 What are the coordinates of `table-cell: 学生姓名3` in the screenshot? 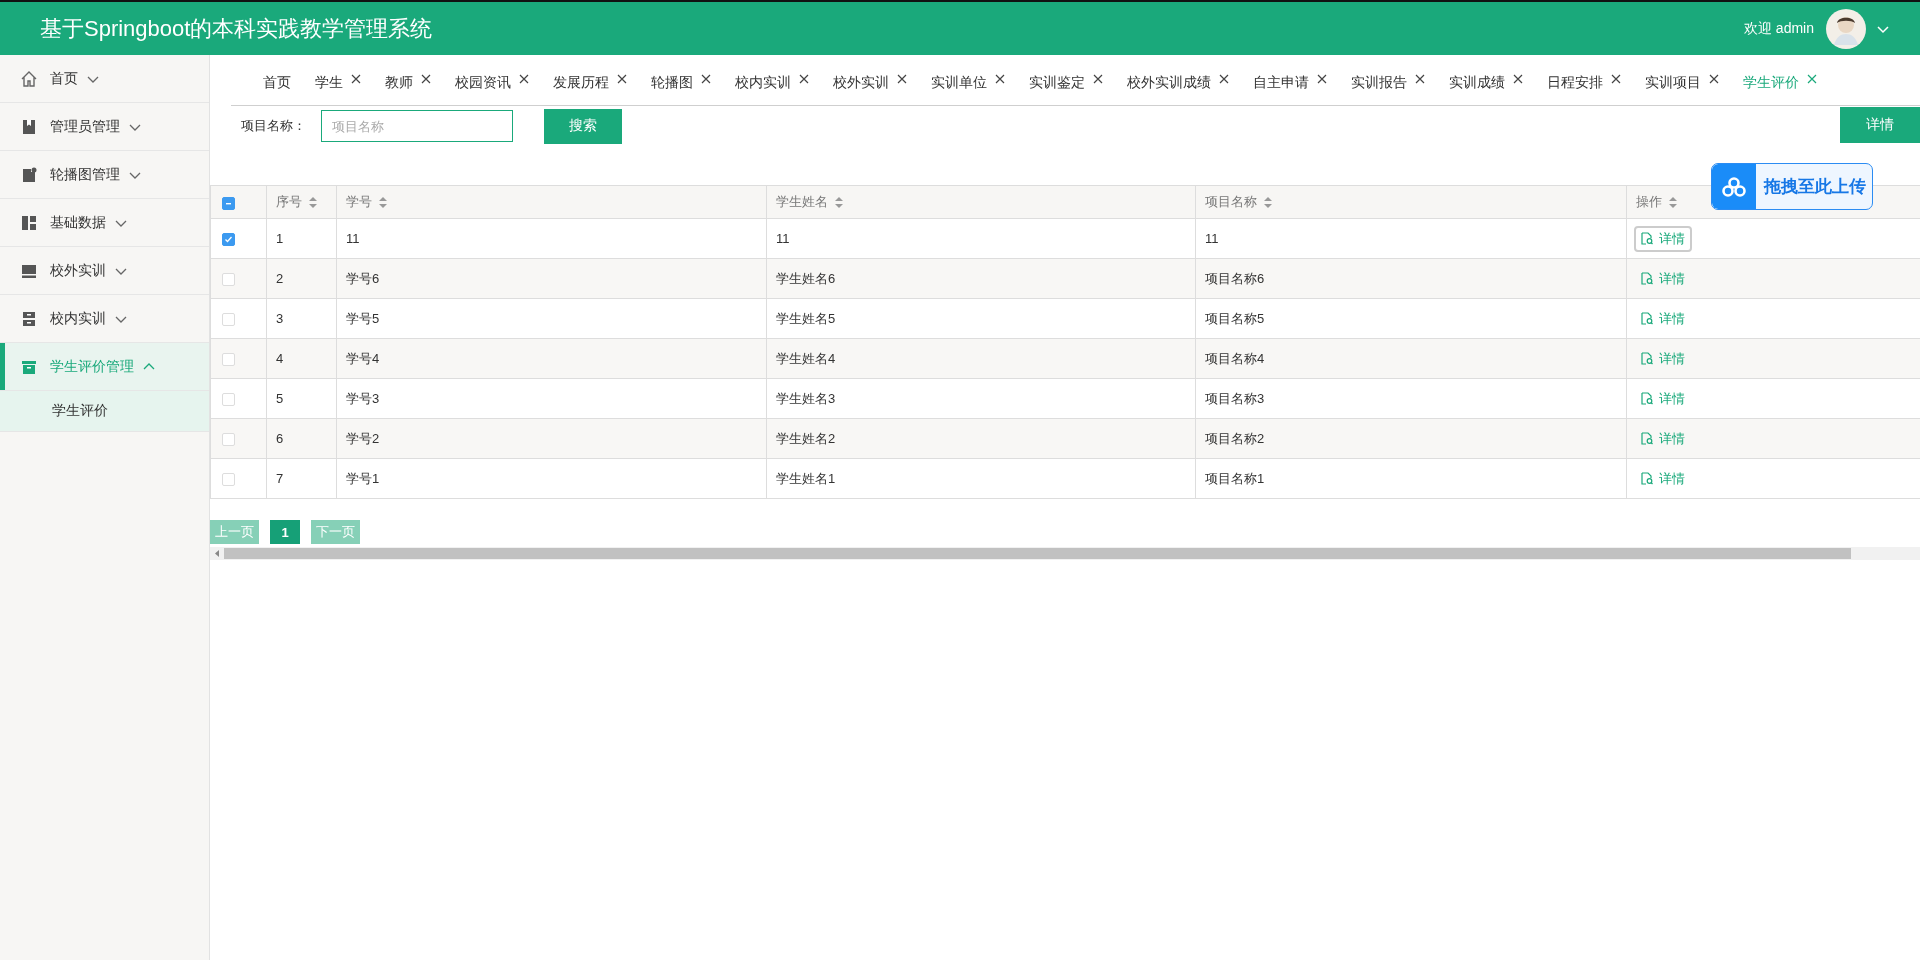 It's located at (806, 398).